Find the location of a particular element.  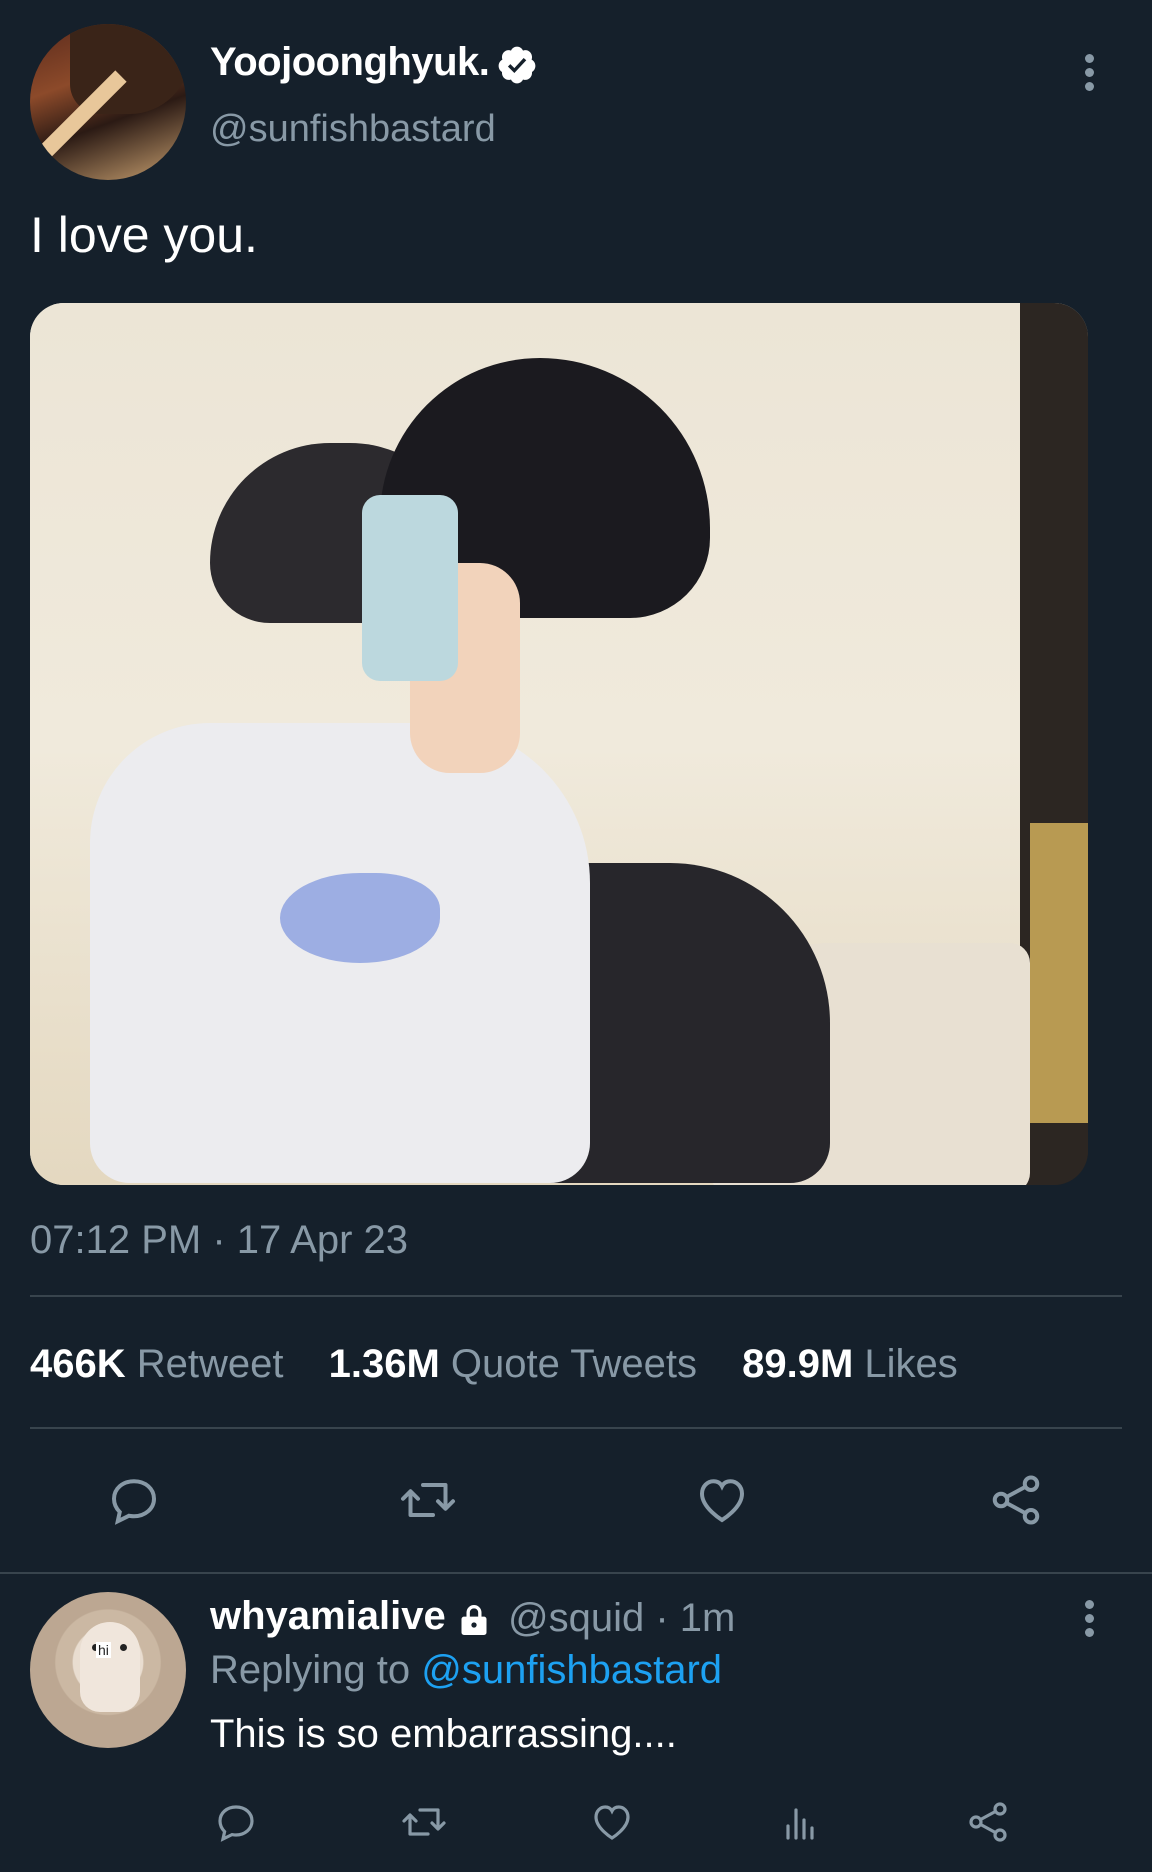

analytics-icon is located at coordinates (800, 1822).